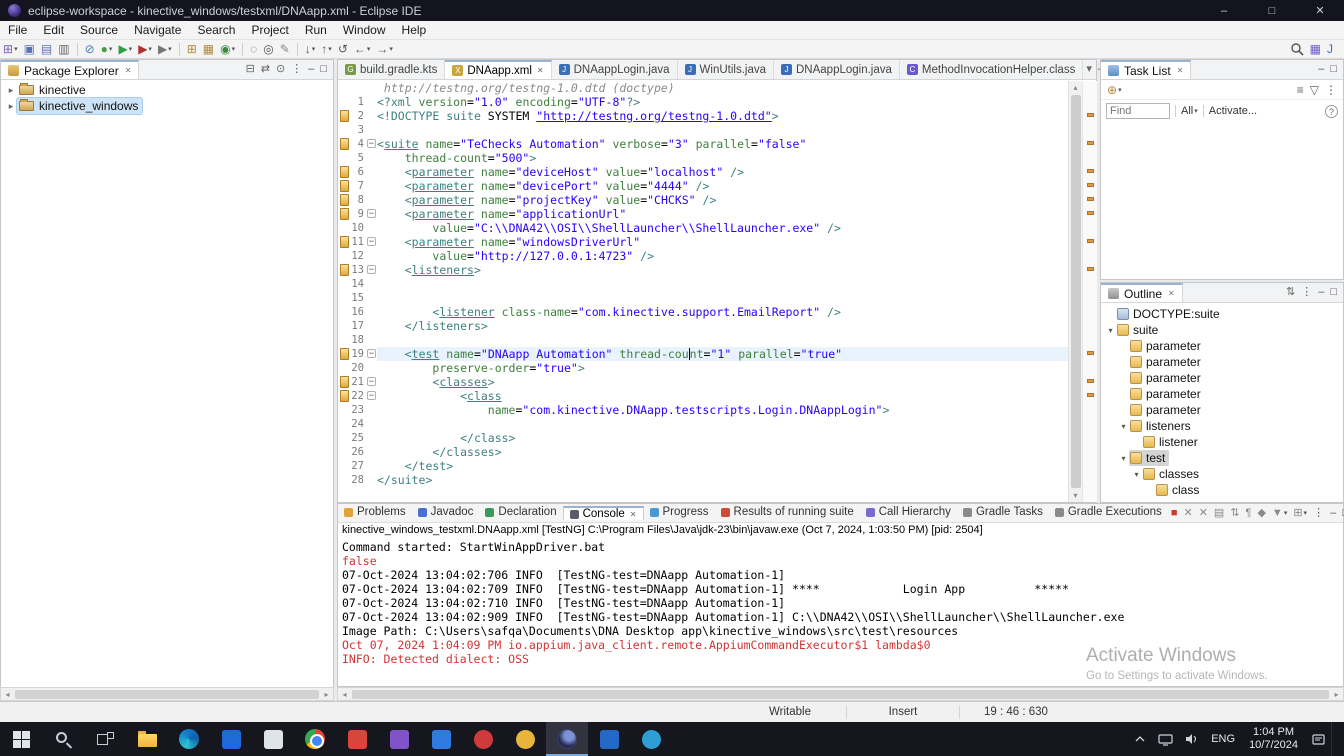 The image size is (1344, 756). I want to click on scroll-right-icon: ▸, so click(326, 694).